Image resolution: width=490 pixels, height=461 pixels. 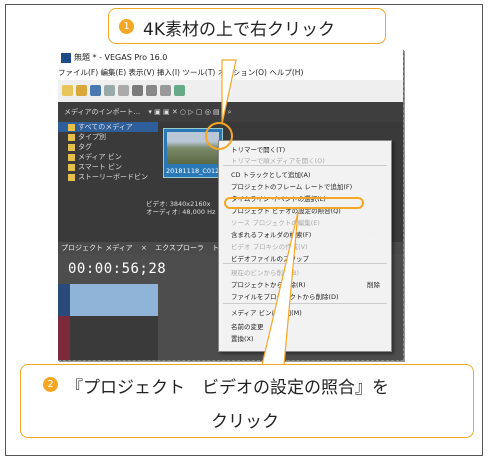 I want to click on main-toolbar, so click(x=230, y=91).